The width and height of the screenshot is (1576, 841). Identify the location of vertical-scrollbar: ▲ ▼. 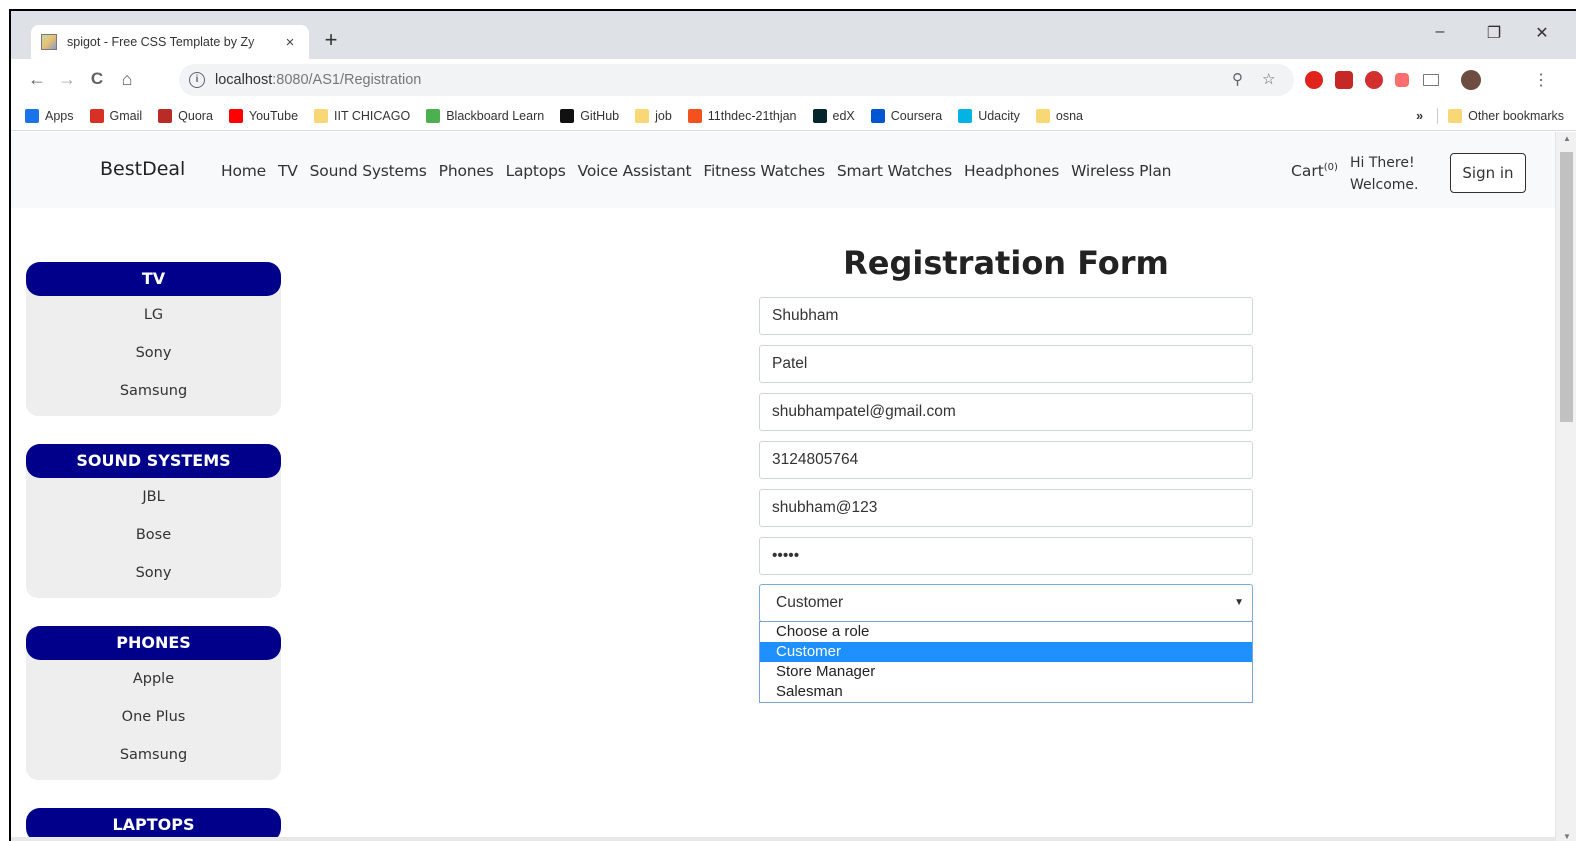
(1565, 486).